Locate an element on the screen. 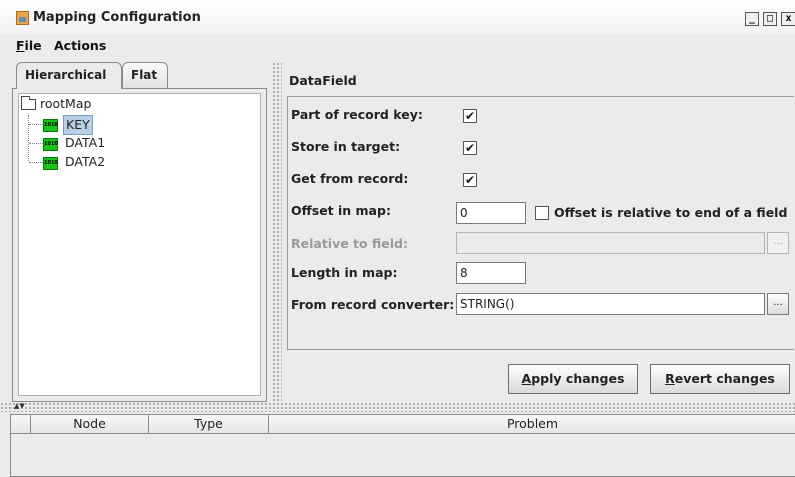 This screenshot has width=795, height=477. offset-relative-label: Offset is relative to end of a field is located at coordinates (671, 212).